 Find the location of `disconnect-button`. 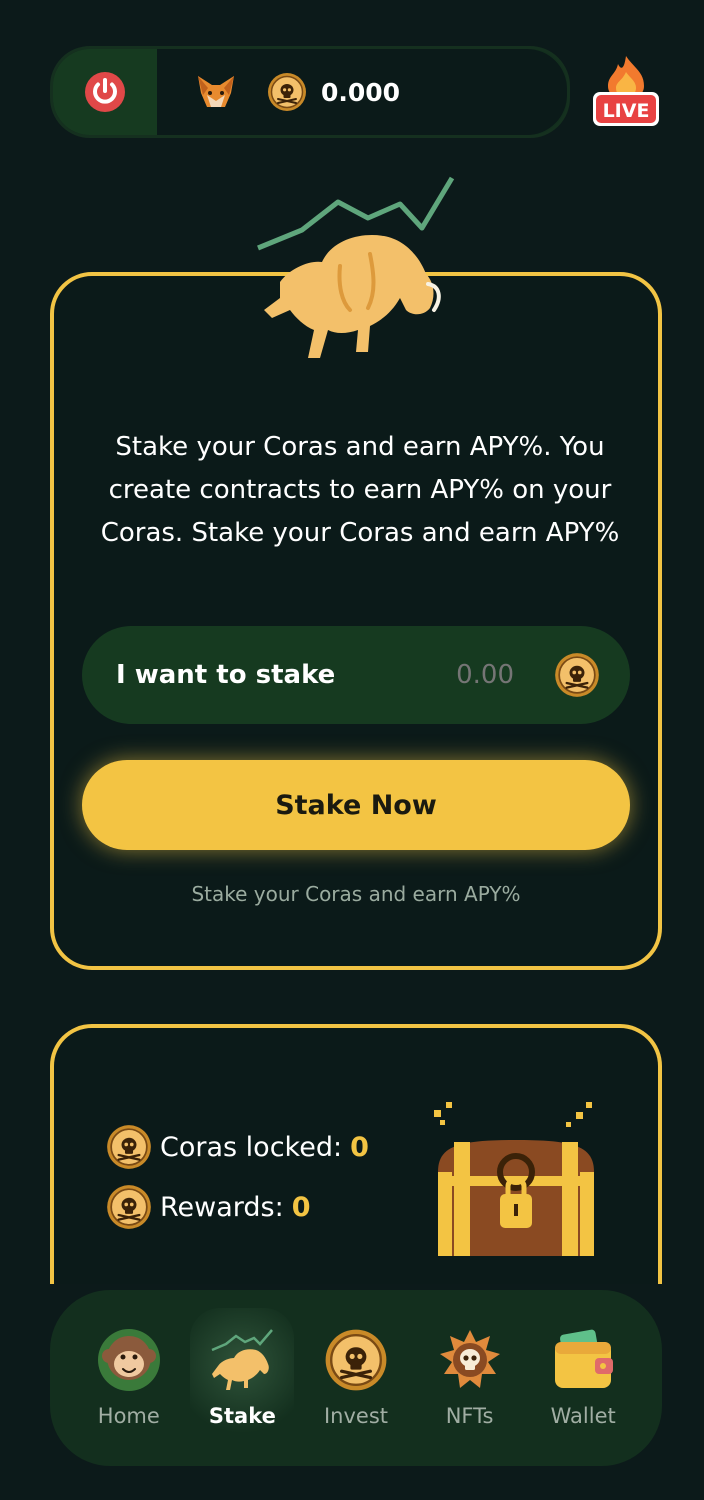

disconnect-button is located at coordinates (105, 92).